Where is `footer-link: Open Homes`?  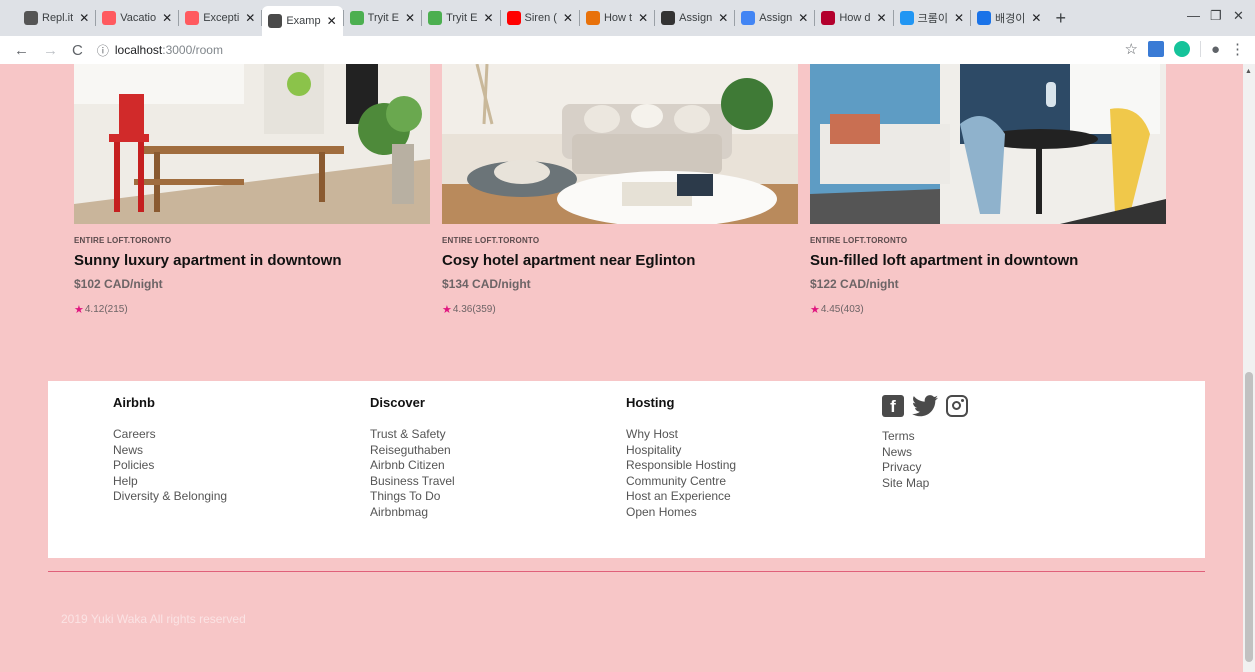
footer-link: Open Homes is located at coordinates (681, 513).